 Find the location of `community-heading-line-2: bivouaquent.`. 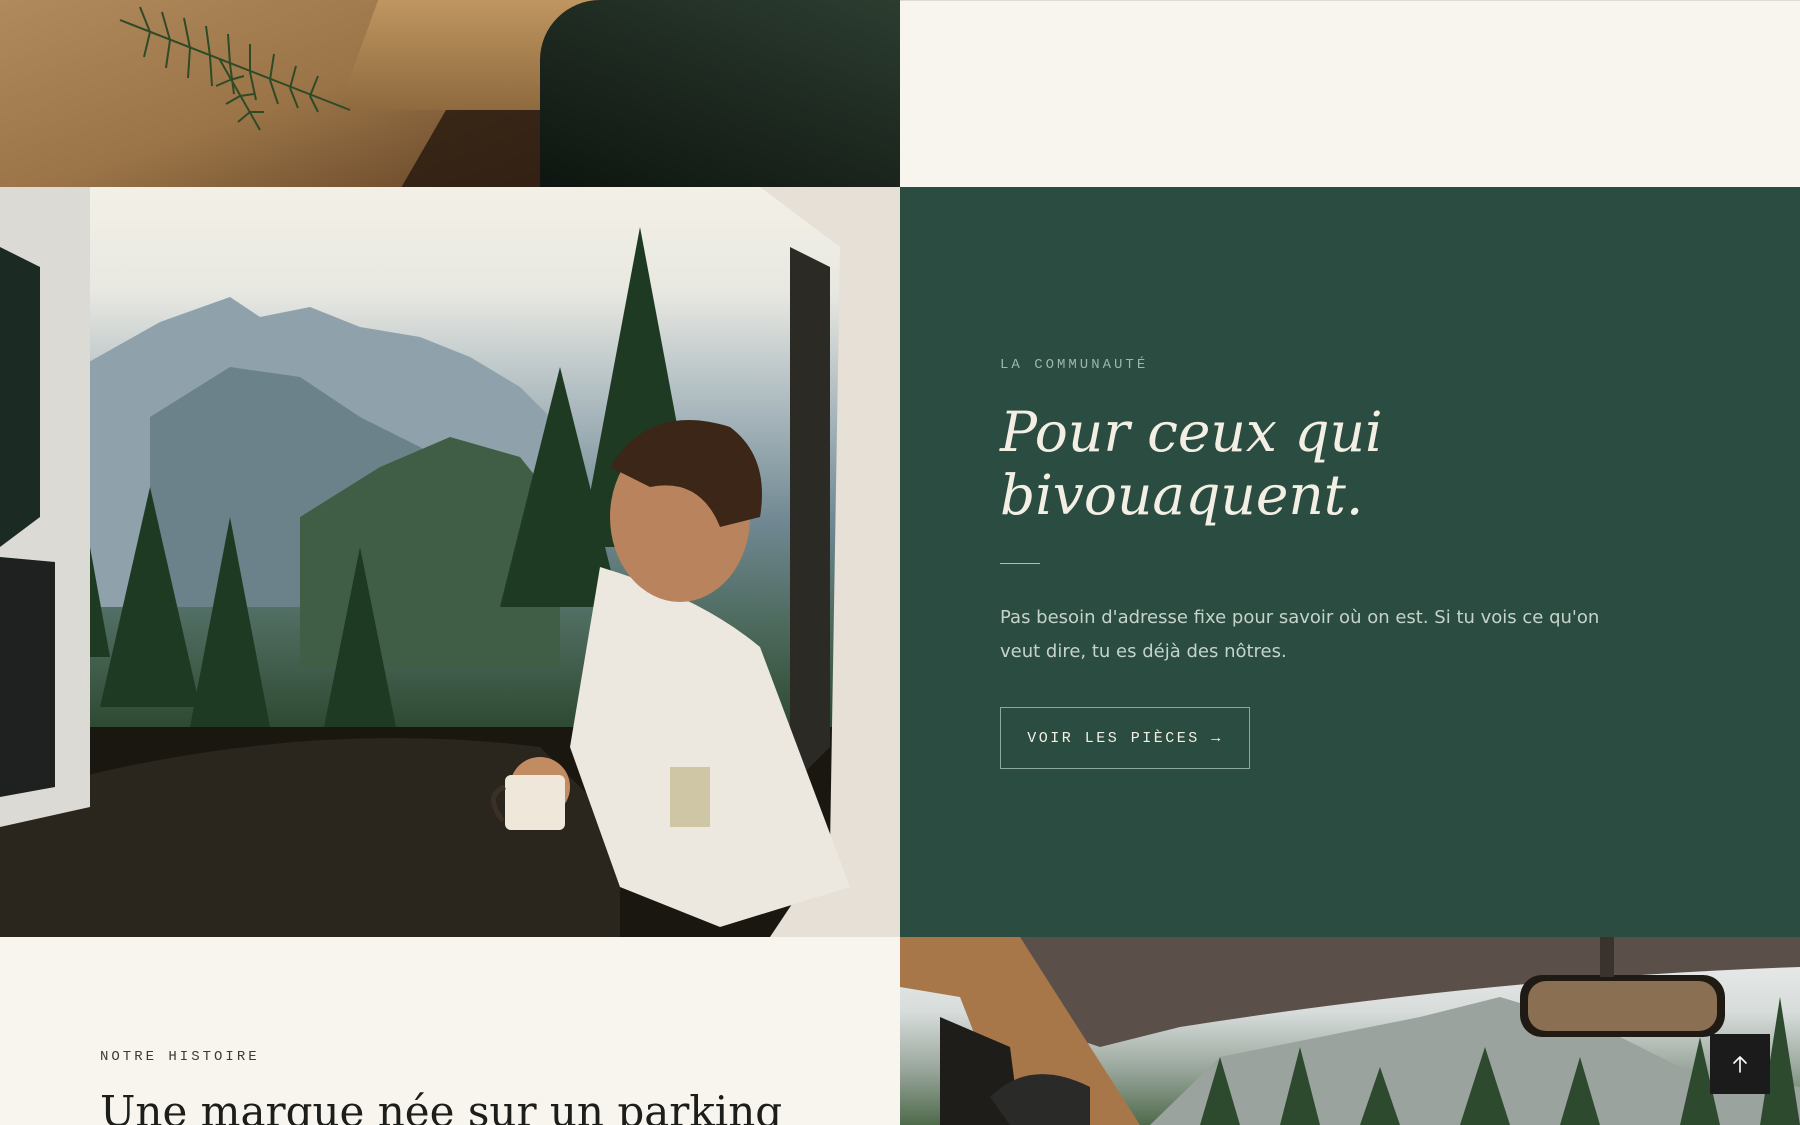

community-heading-line-2: bivouaquent. is located at coordinates (1182, 495).